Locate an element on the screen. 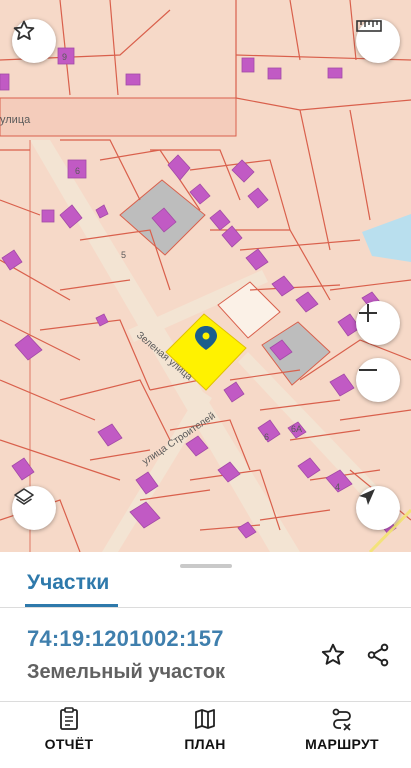 This screenshot has width=411, height=768. ruler-icon is located at coordinates (369, 26).